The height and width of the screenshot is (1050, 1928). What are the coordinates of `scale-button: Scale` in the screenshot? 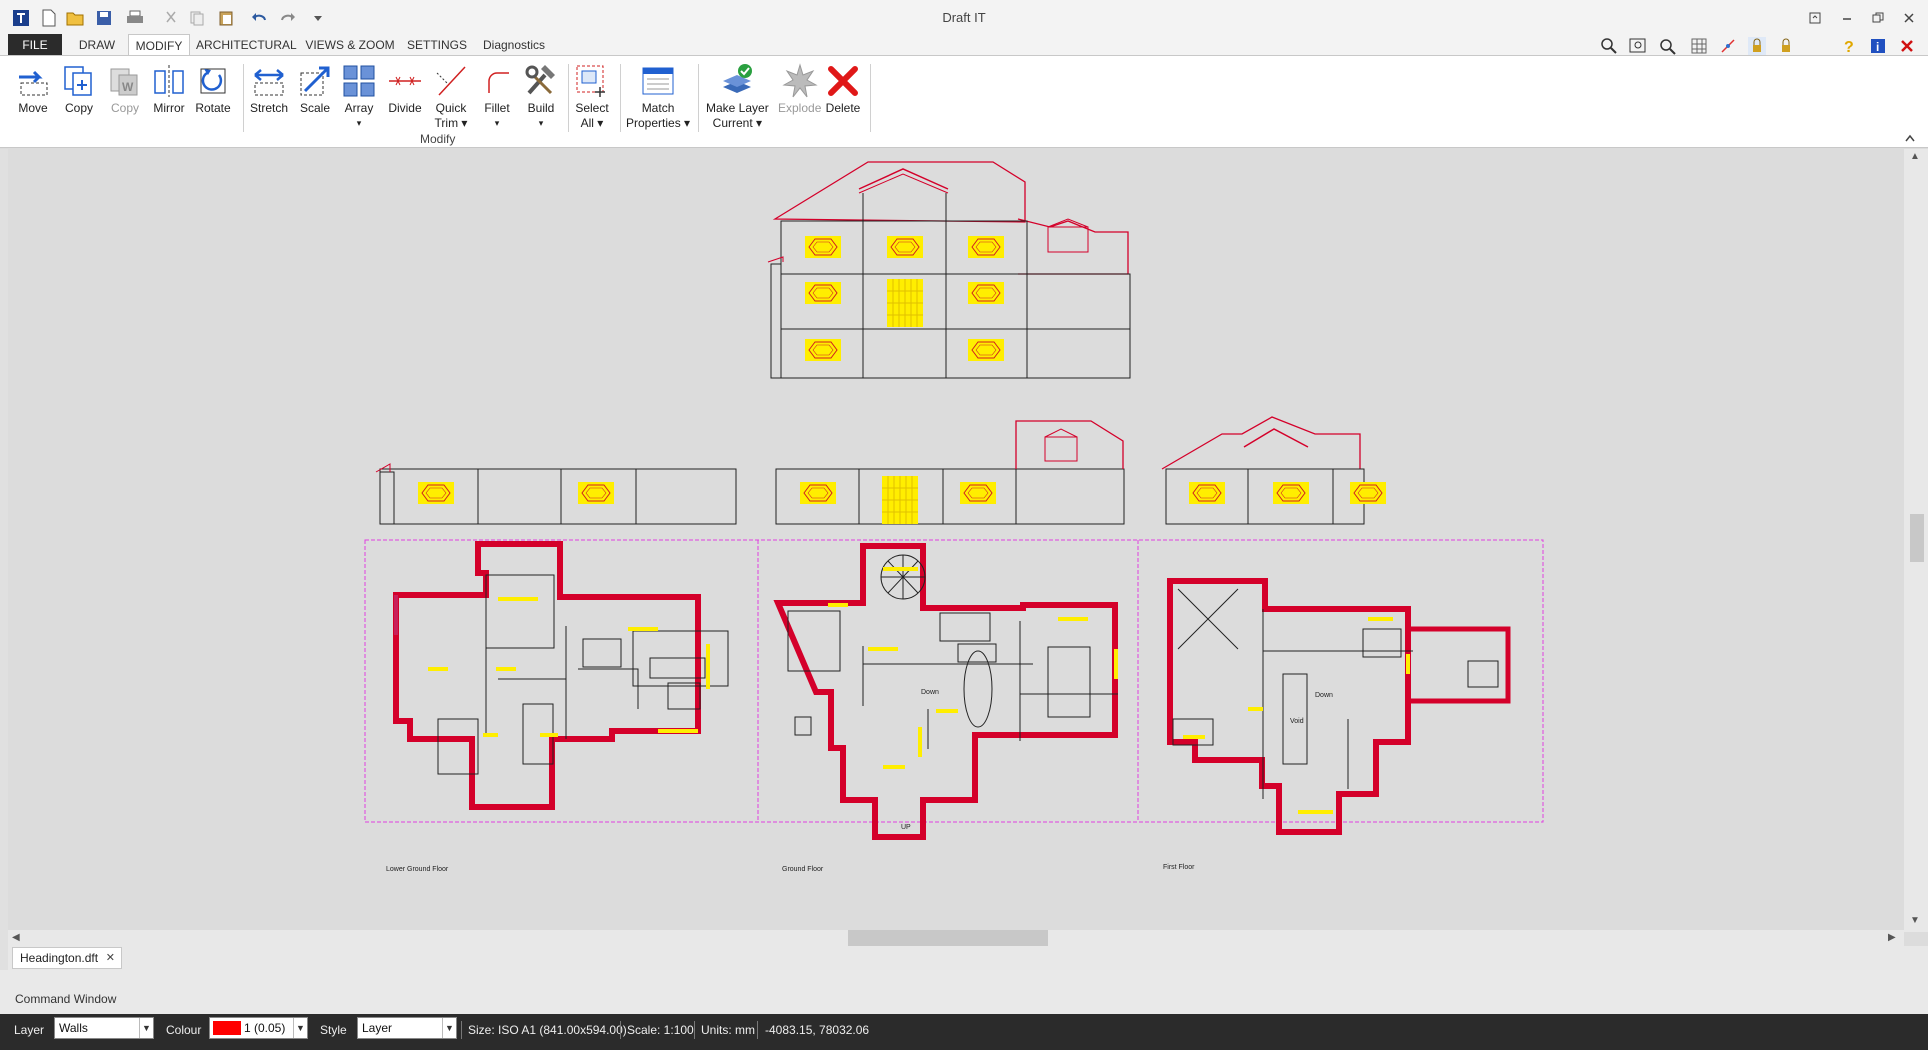 It's located at (315, 97).